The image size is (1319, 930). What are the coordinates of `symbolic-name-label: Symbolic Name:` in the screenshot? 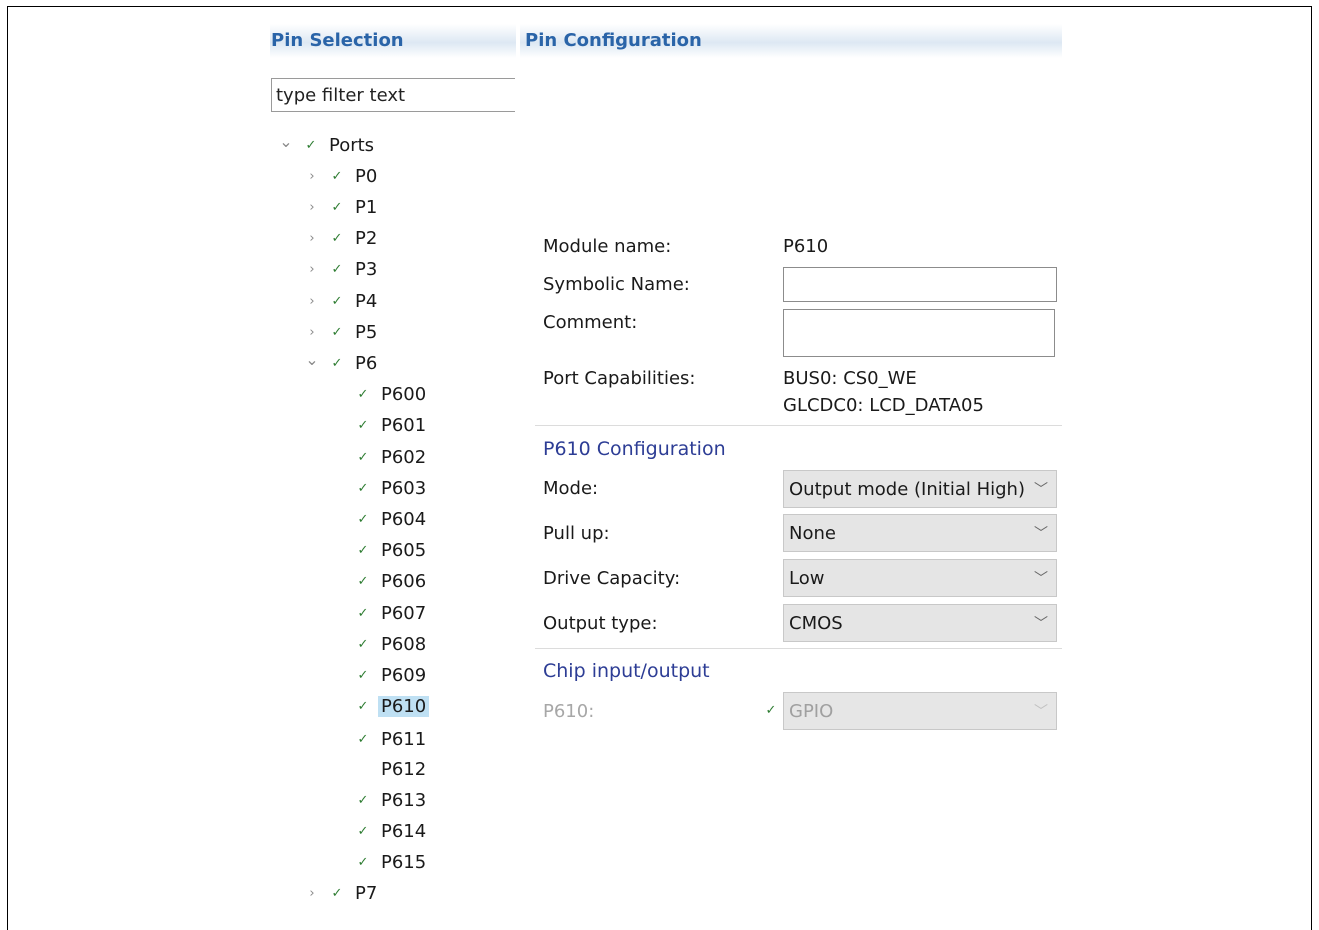 It's located at (616, 284).